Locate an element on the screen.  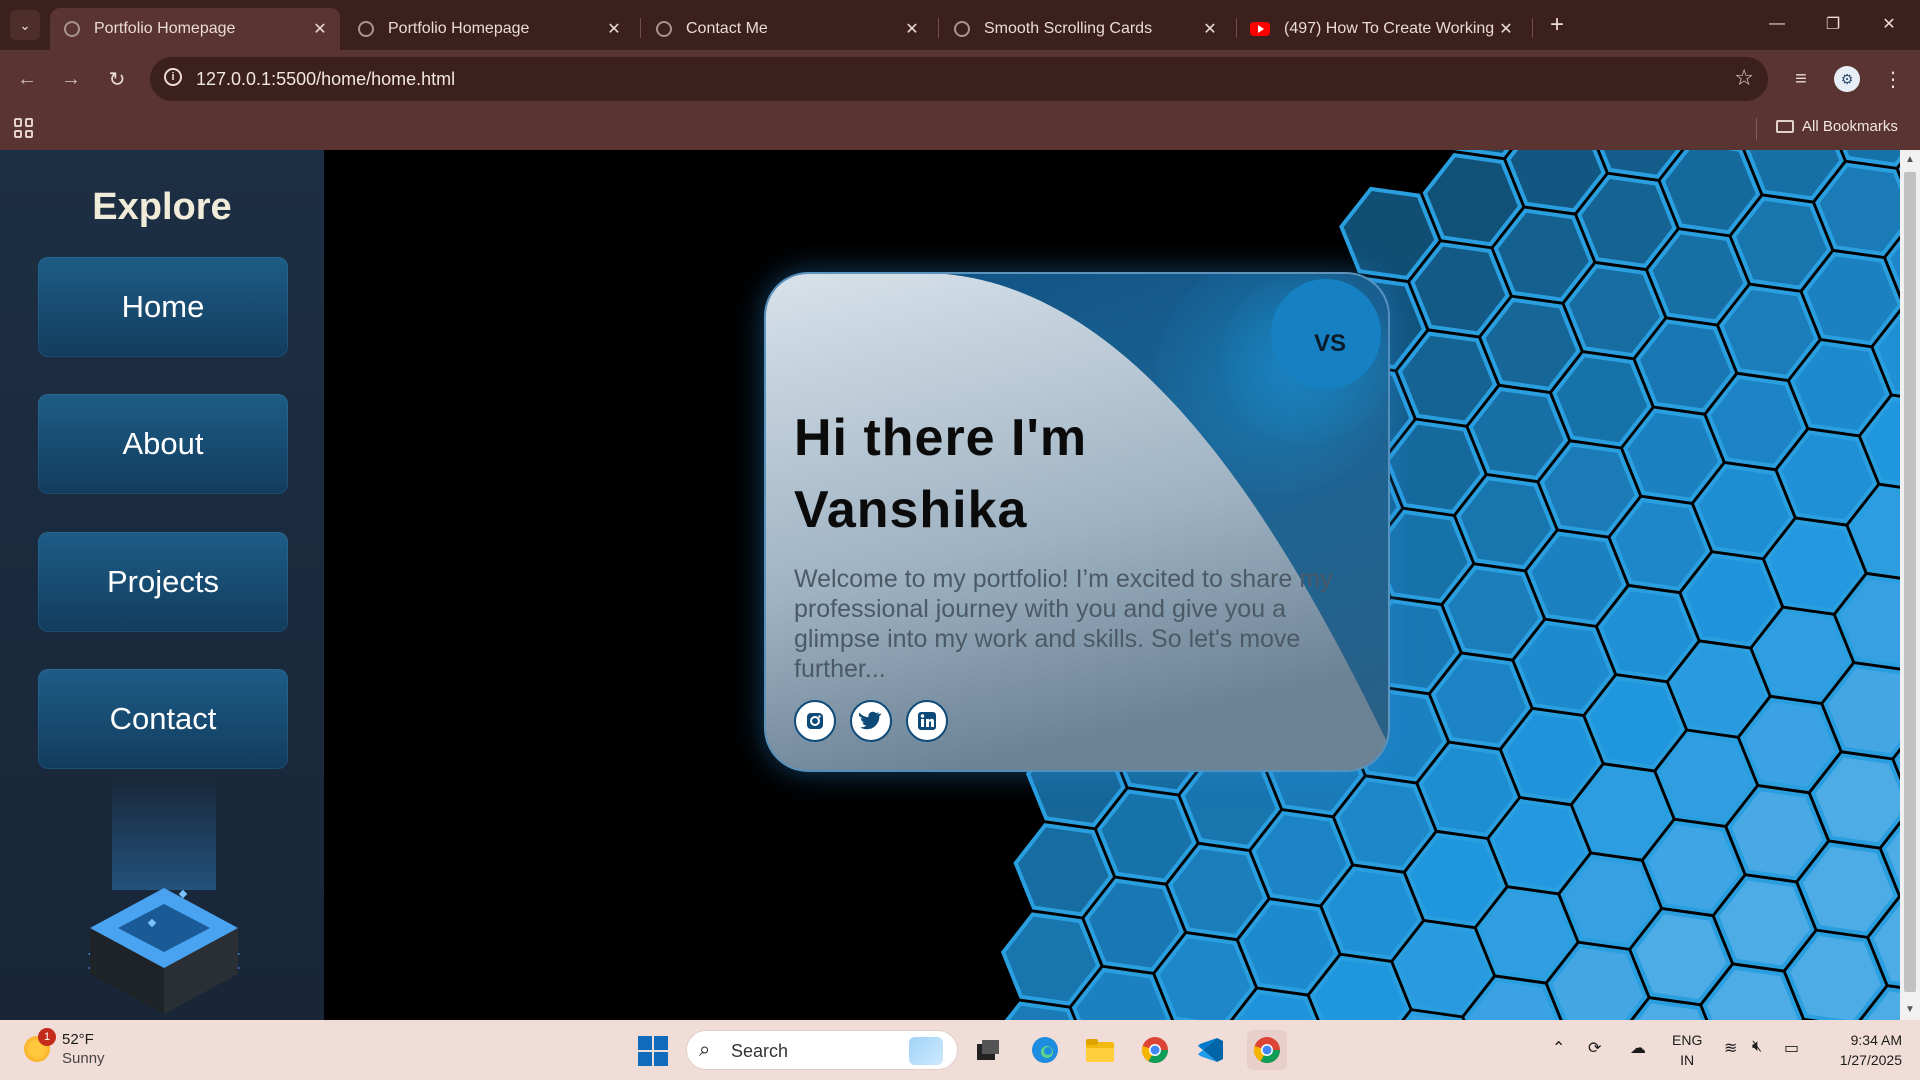
globe-icon is located at coordinates (72, 29).